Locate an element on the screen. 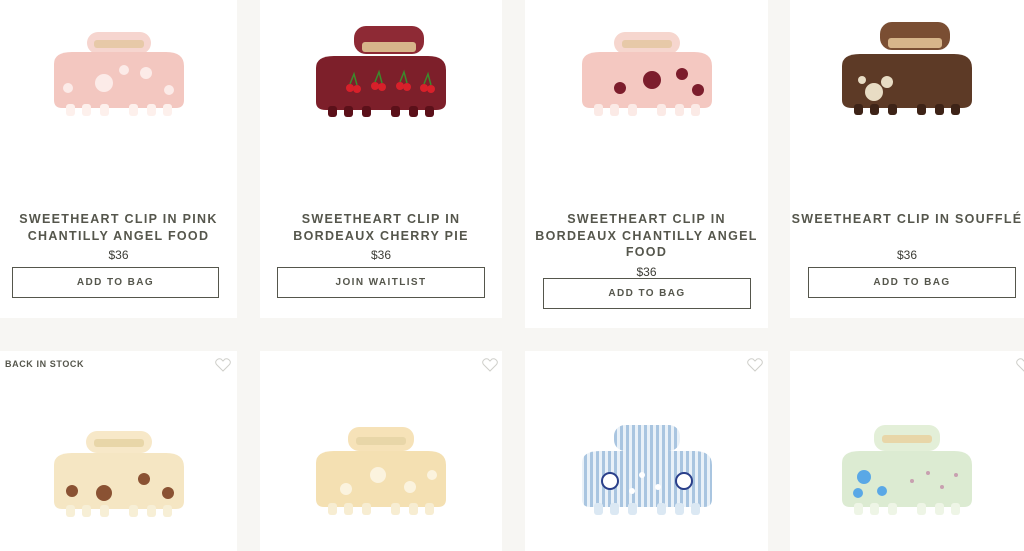 This screenshot has width=1024, height=551. hair-clip-bordeaux-cherry-image is located at coordinates (381, 71).